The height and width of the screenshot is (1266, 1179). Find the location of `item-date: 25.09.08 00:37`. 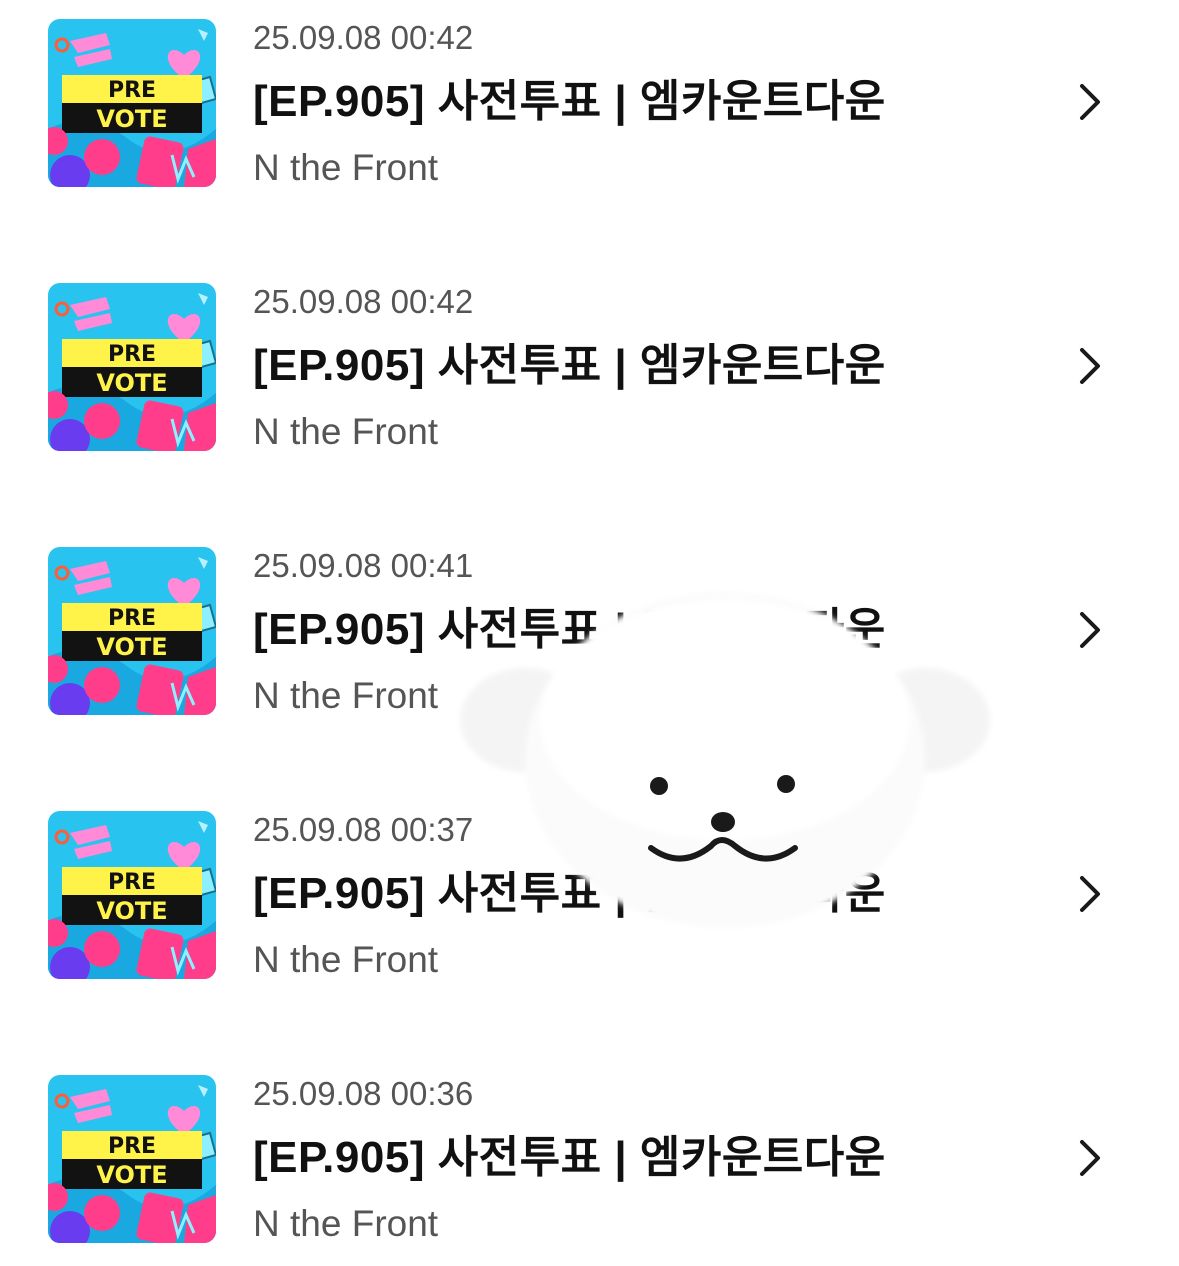

item-date: 25.09.08 00:37 is located at coordinates (363, 829).